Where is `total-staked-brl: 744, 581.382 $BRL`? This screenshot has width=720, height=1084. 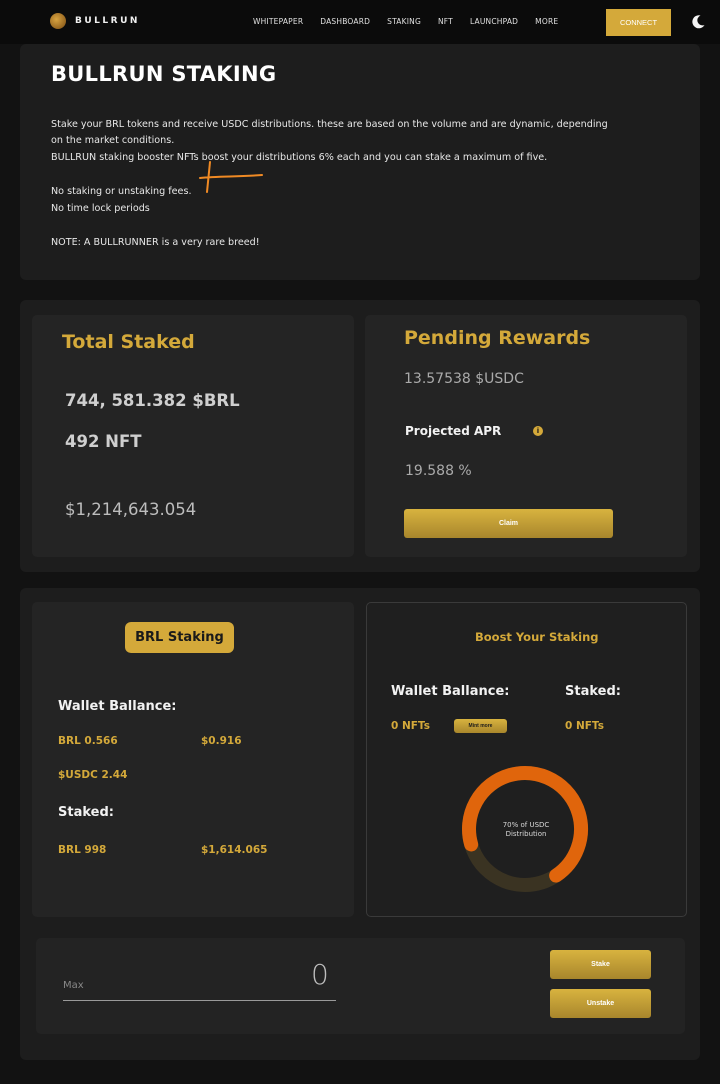 total-staked-brl: 744, 581.382 $BRL is located at coordinates (152, 400).